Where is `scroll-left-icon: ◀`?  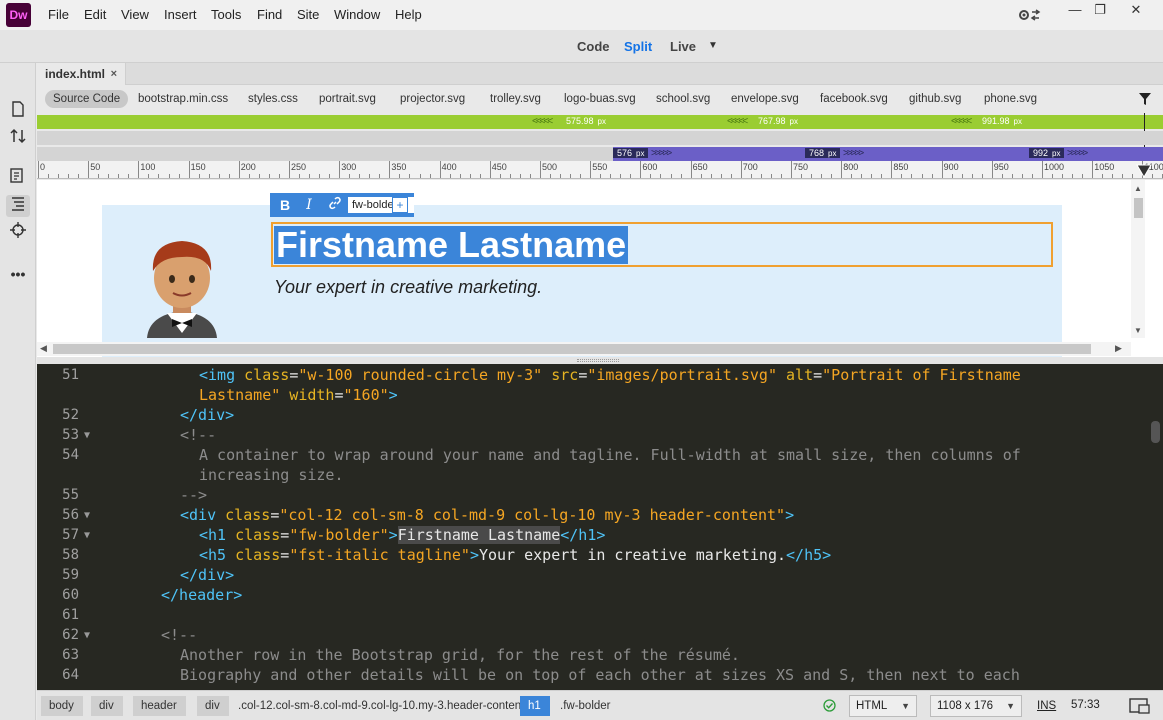
scroll-left-icon: ◀ is located at coordinates (43, 348).